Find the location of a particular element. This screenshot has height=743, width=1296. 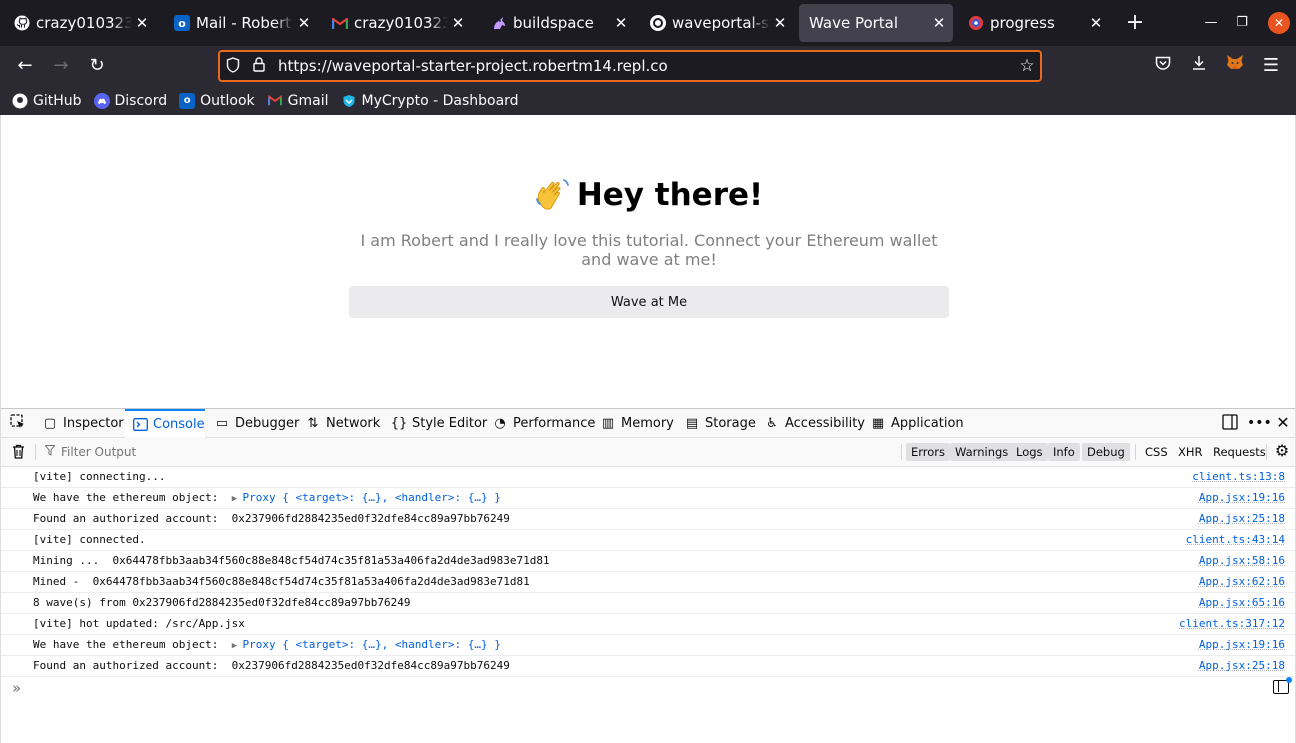

tab-performance: ◔ Performance is located at coordinates (543, 423).